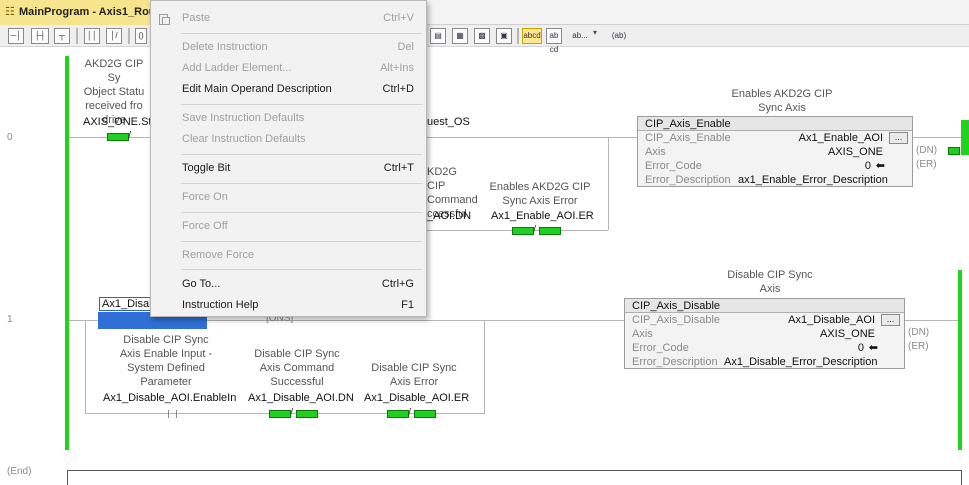  I want to click on instruction-description: Disable CIP Sync Axis, so click(770, 282).